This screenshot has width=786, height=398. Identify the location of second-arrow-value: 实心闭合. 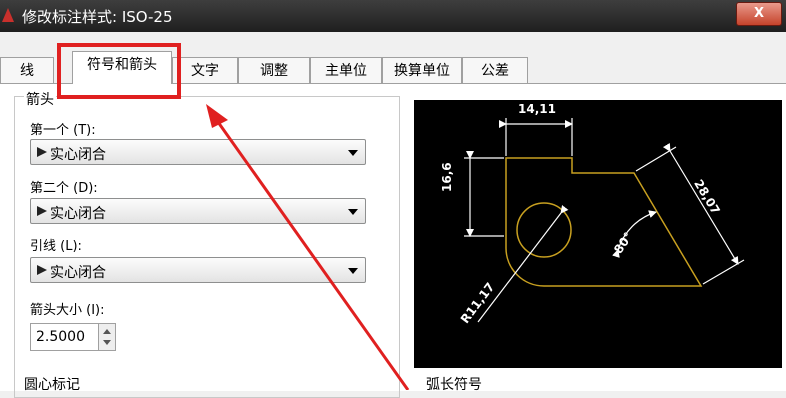
(78, 214).